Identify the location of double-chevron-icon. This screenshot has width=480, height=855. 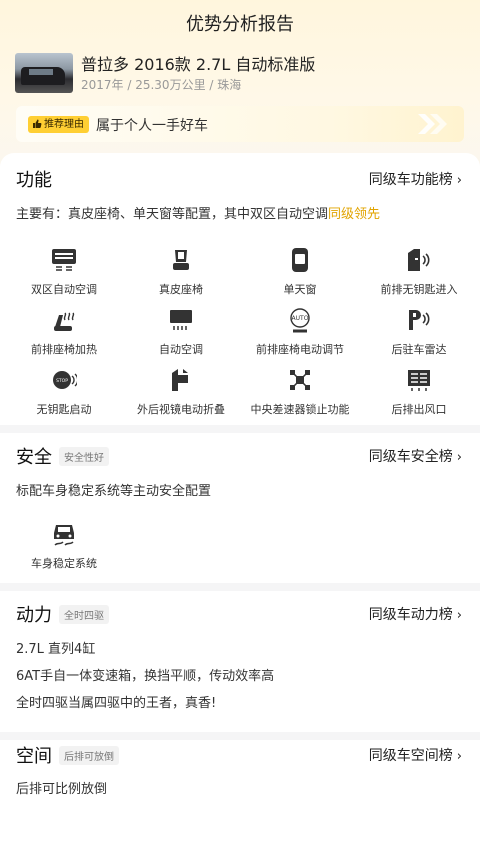
(432, 124).